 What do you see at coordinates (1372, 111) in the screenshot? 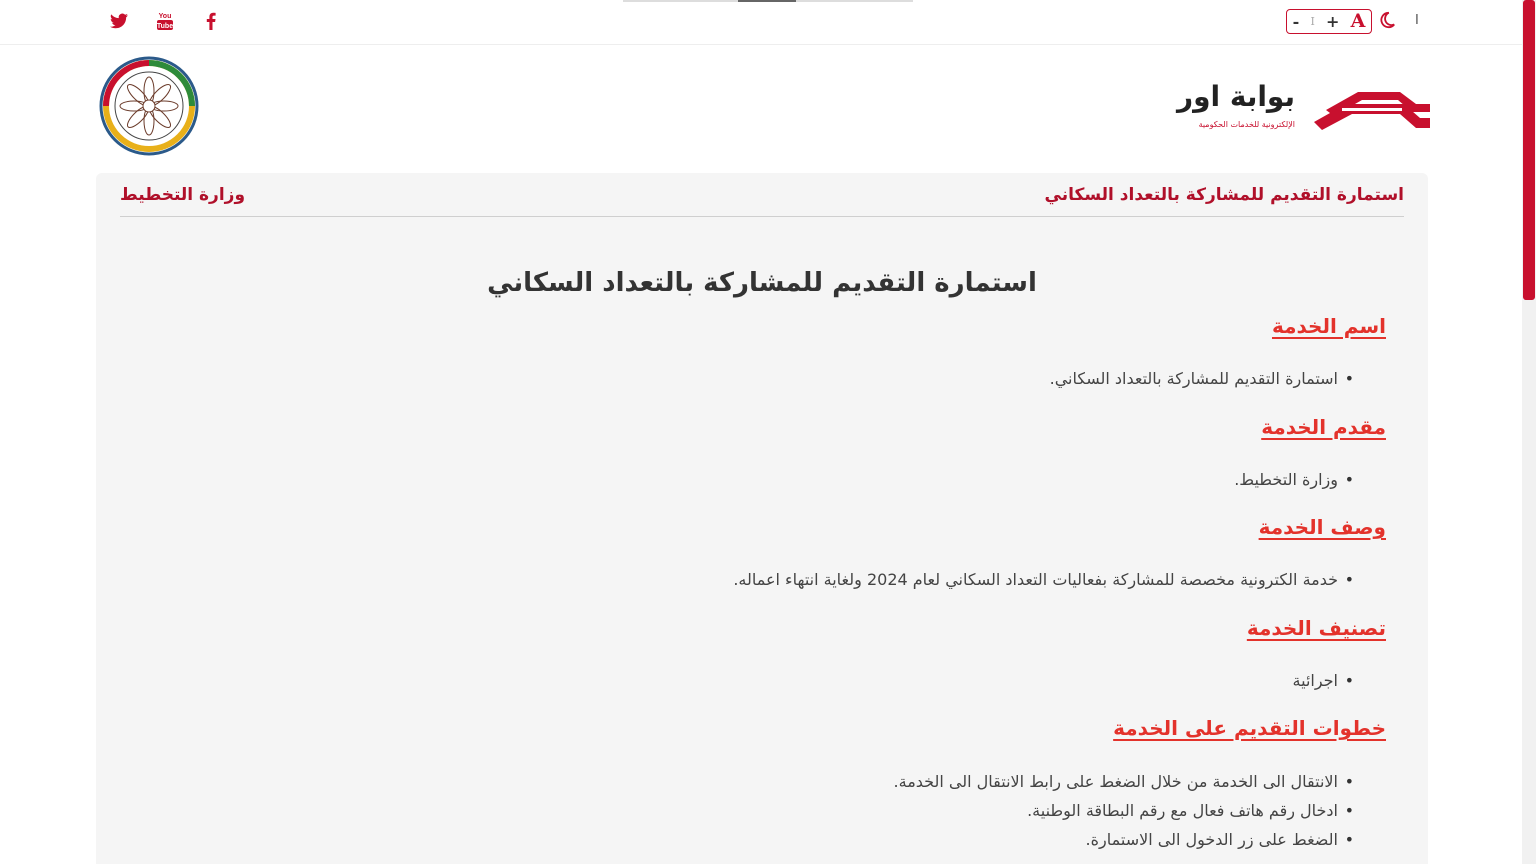
I see `ur-gate-icon` at bounding box center [1372, 111].